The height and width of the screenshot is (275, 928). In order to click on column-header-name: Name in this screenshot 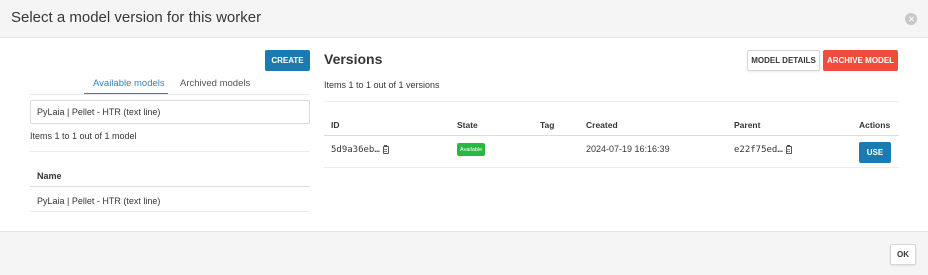, I will do `click(49, 176)`.